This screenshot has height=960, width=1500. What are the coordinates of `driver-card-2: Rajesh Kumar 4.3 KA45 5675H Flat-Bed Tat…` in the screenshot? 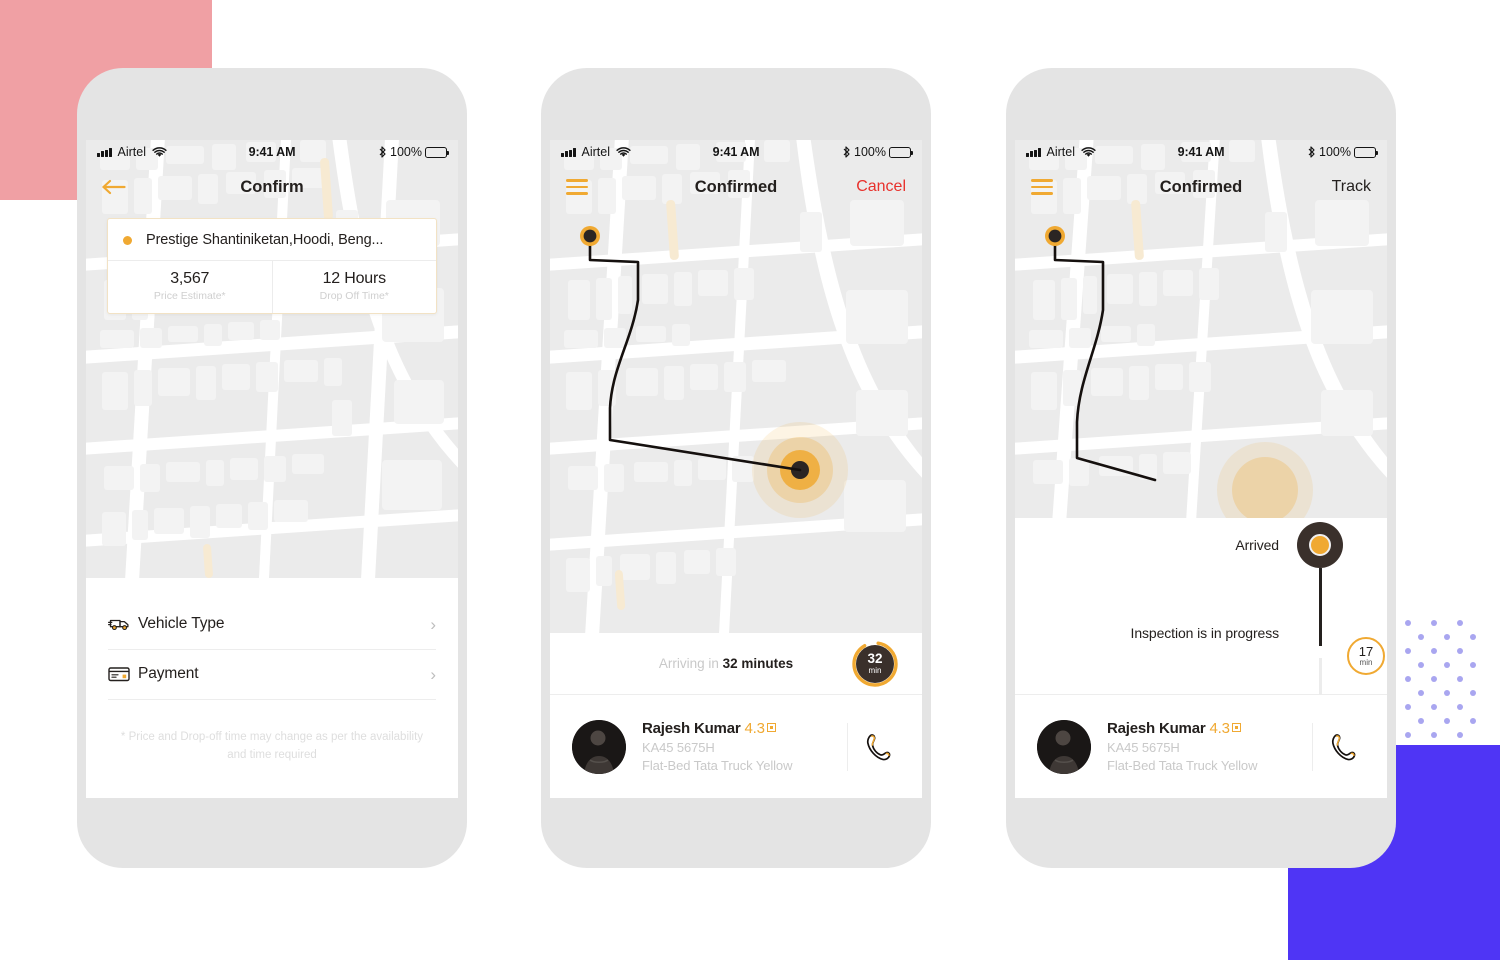 It's located at (736, 746).